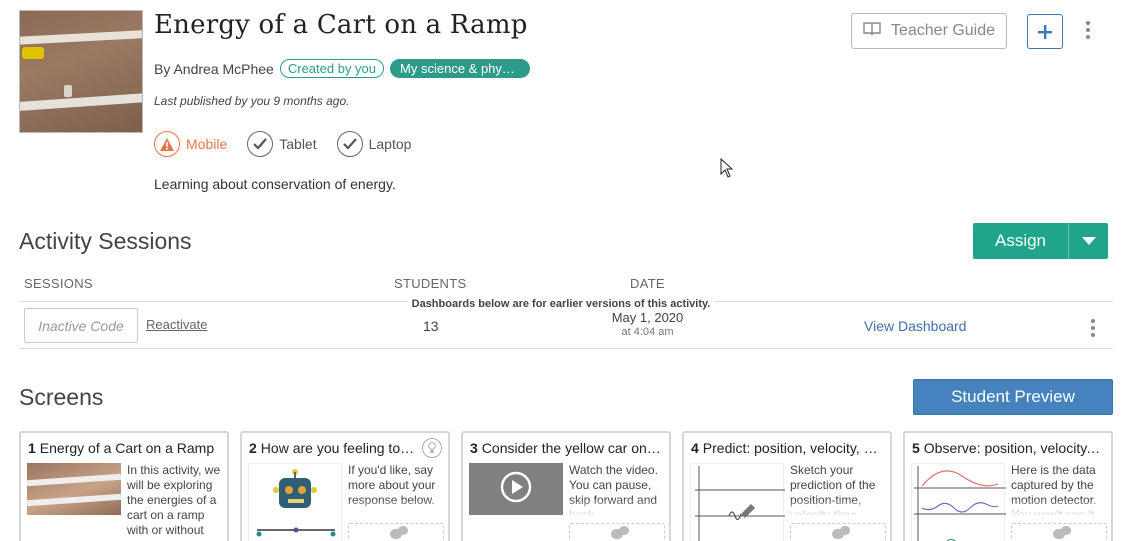  Describe the element at coordinates (647, 332) in the screenshot. I see `session-time: at 4:04 am` at that location.